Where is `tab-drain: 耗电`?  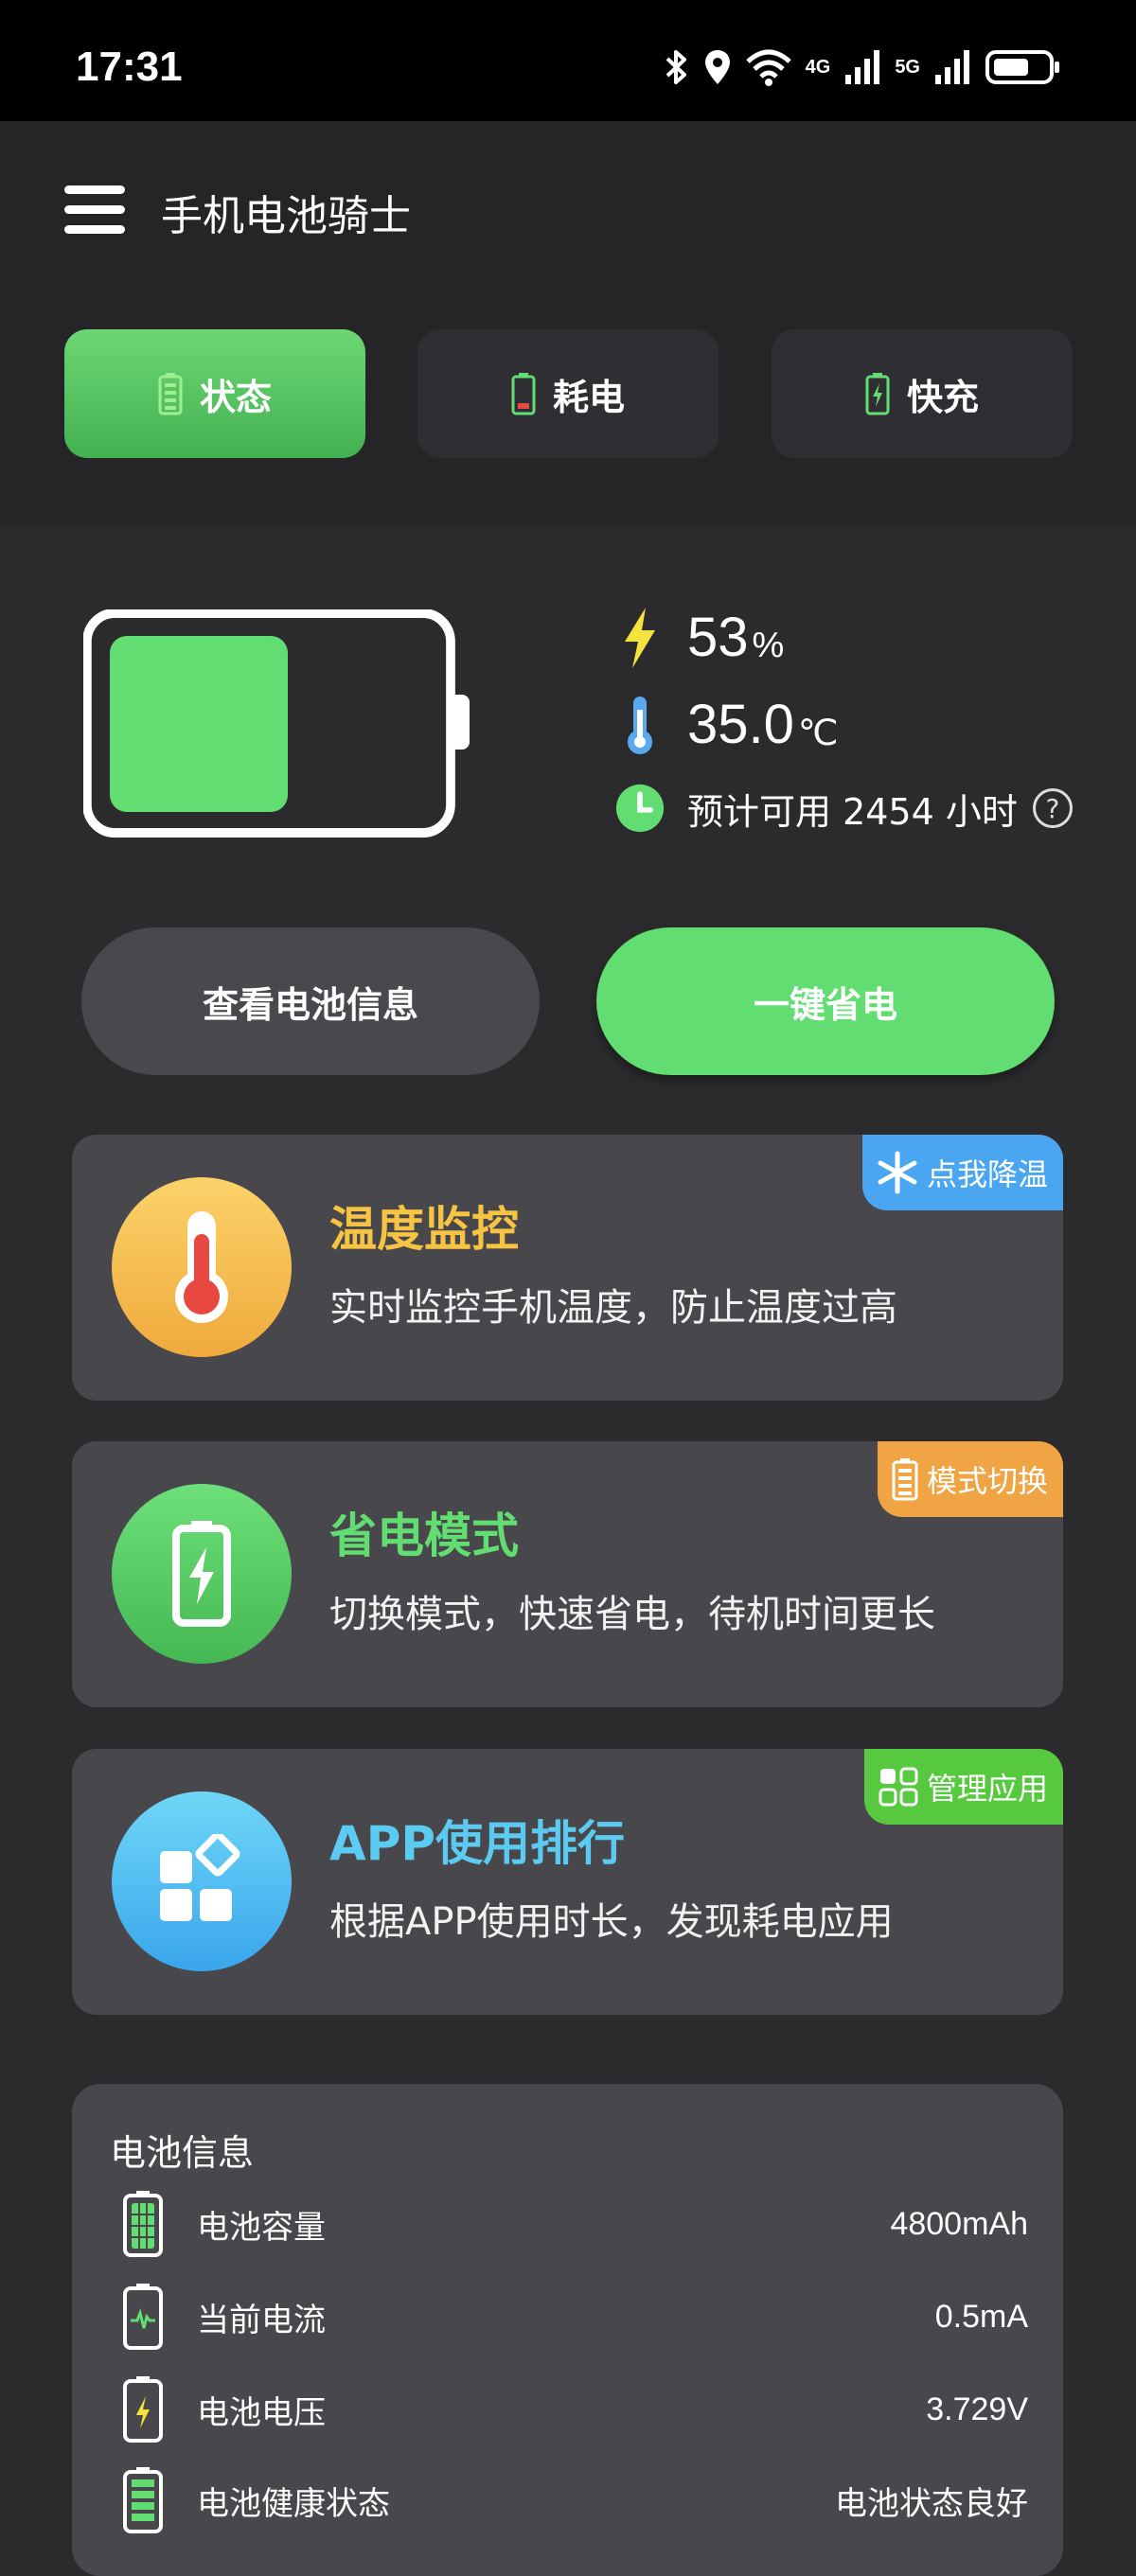 tab-drain: 耗电 is located at coordinates (568, 393).